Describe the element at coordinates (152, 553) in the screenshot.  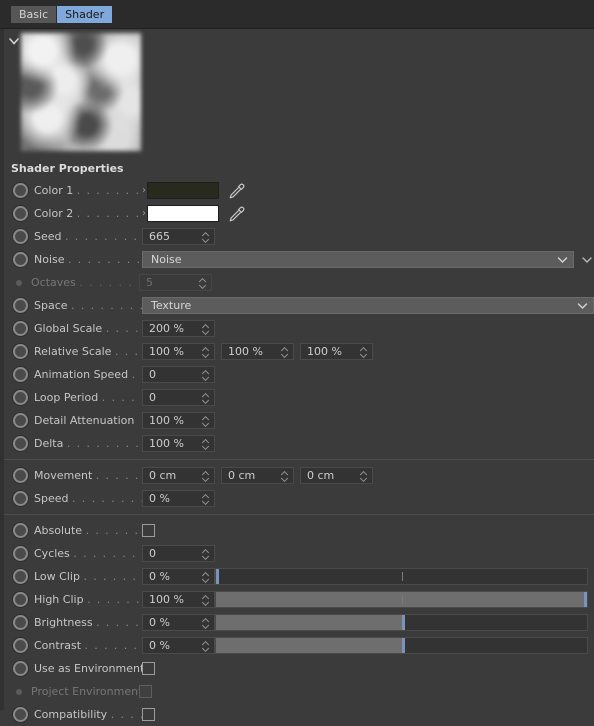
I see `number-value: 0` at that location.